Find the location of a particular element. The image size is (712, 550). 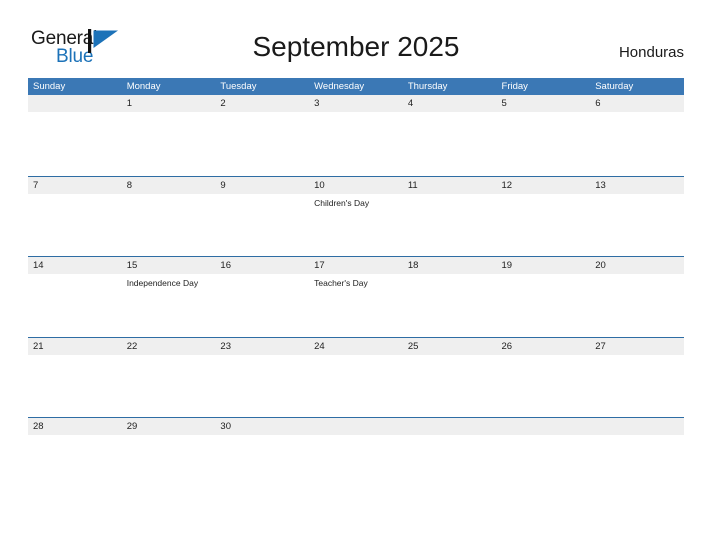

day-number-band: 1 2 3 4 5 6 is located at coordinates (356, 103).